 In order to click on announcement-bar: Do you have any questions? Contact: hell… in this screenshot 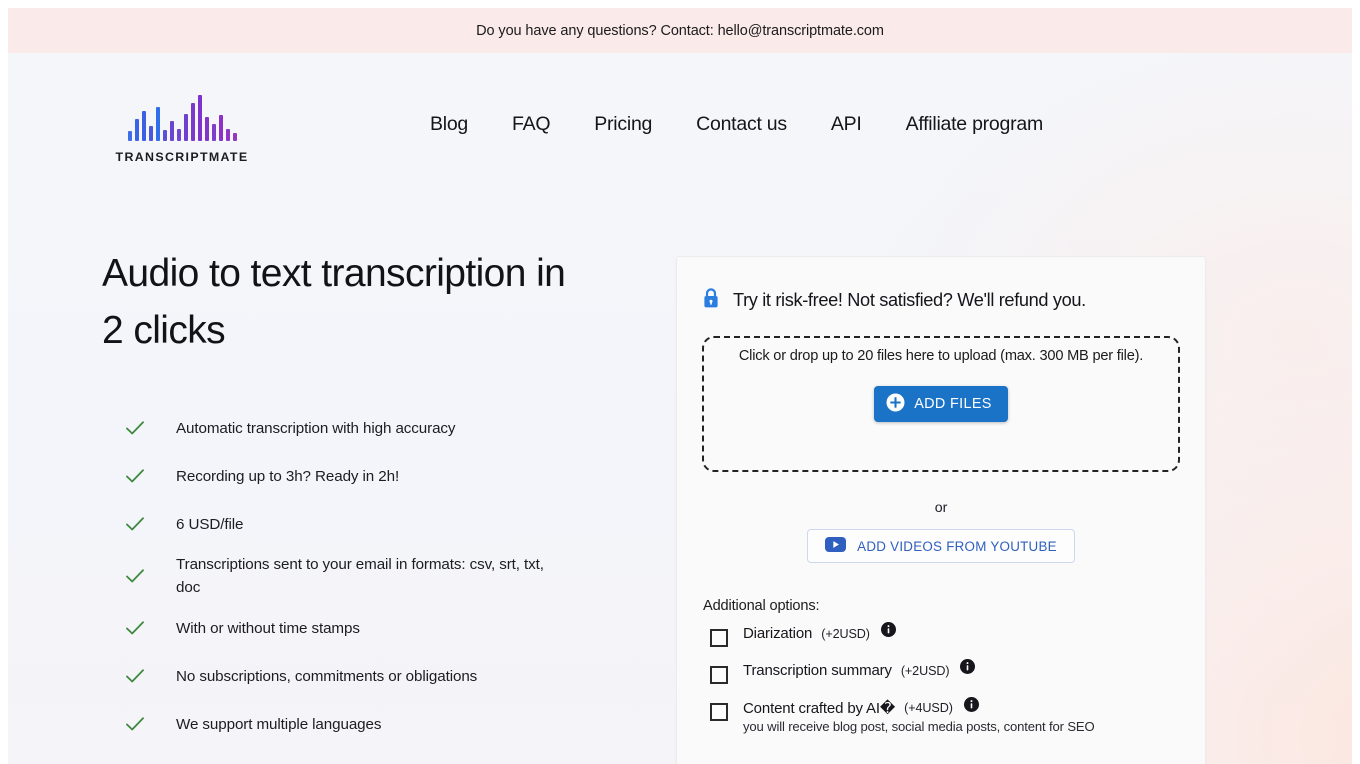, I will do `click(680, 30)`.